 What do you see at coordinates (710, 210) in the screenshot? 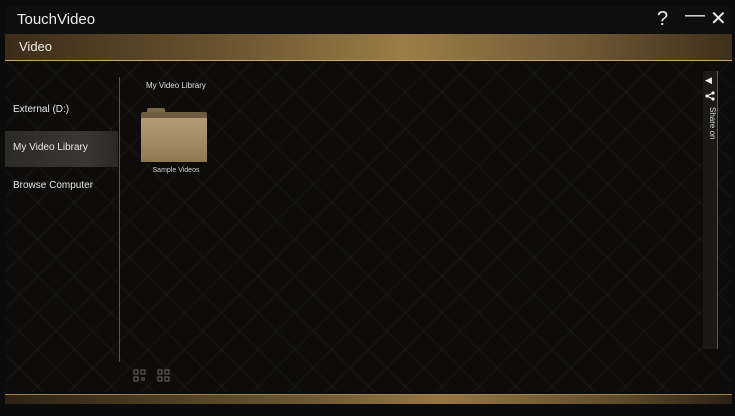
I see `share-panel: ◀ Share on` at bounding box center [710, 210].